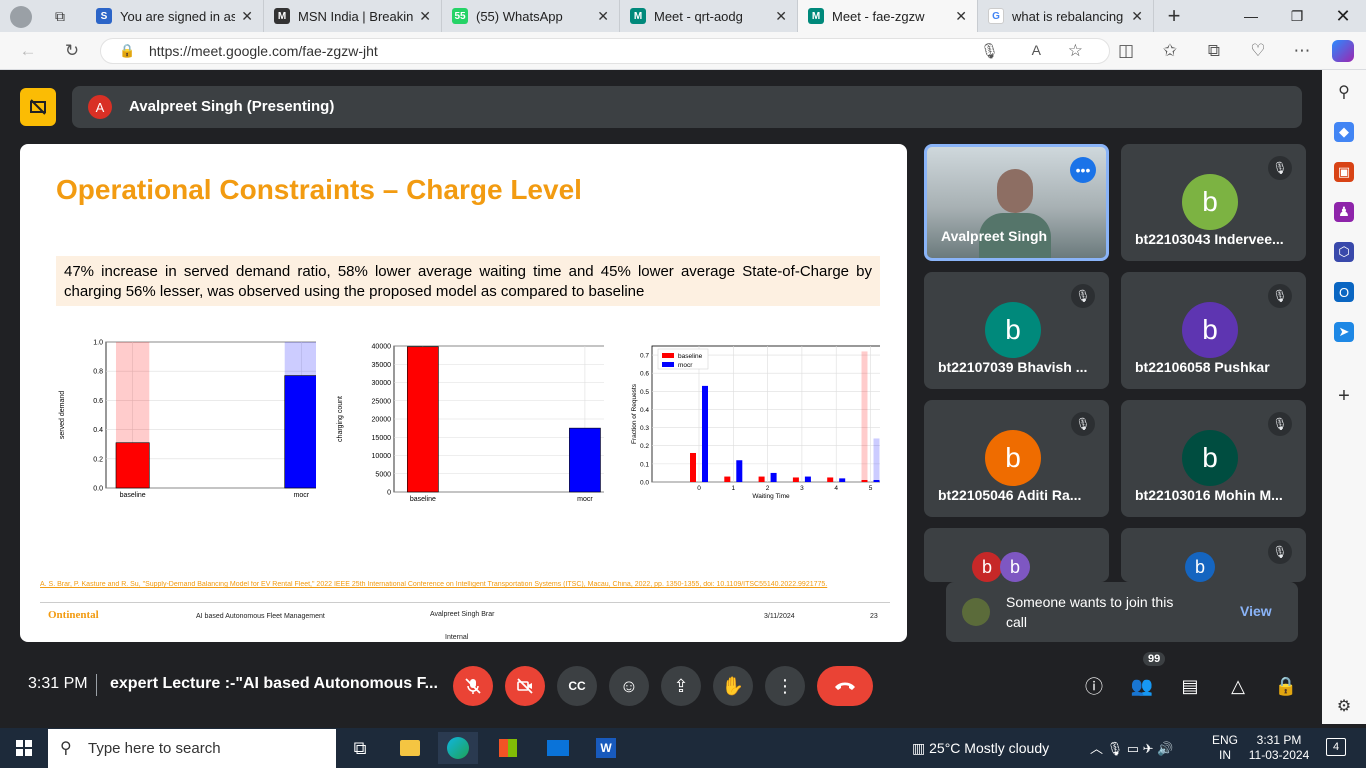 This screenshot has width=1366, height=768. What do you see at coordinates (644, 374) in the screenshot?
I see `y-tick-label: 0.6` at bounding box center [644, 374].